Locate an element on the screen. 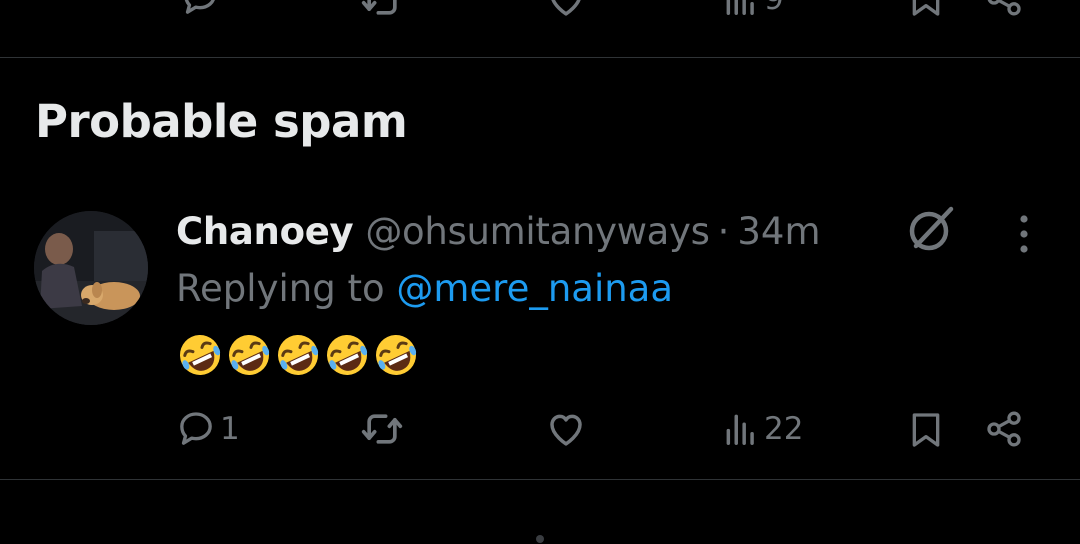 This screenshot has height=544, width=1080. grok-button is located at coordinates (930, 230).